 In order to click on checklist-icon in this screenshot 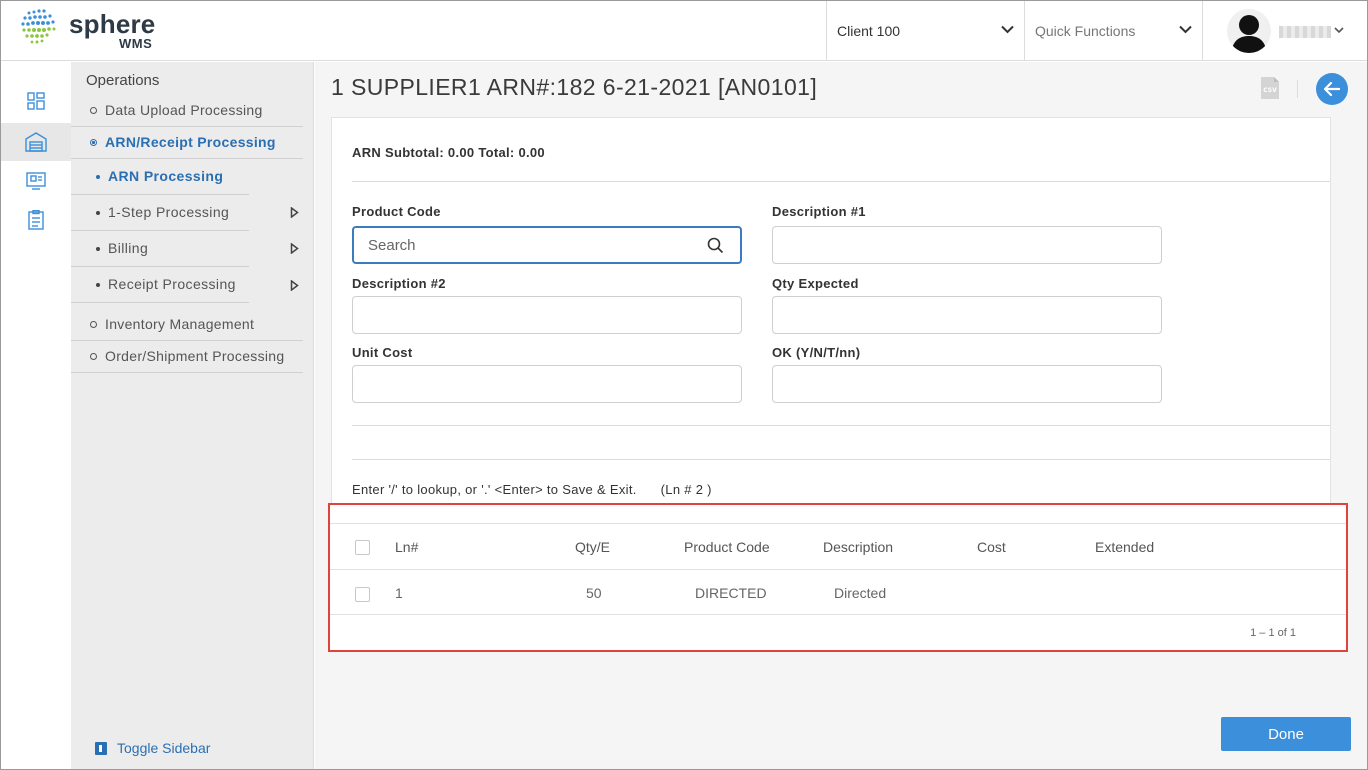, I will do `click(36, 220)`.